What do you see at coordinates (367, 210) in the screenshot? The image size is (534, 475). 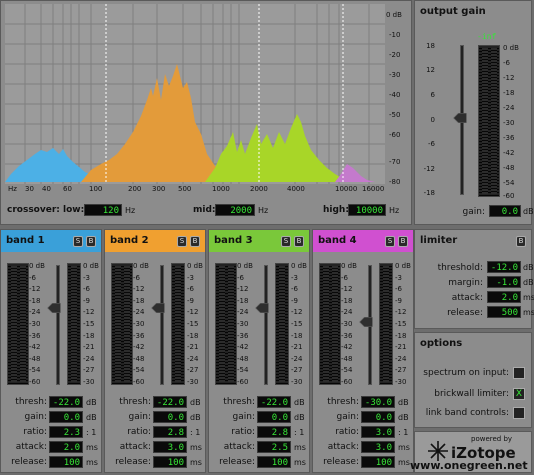 I see `crossover-high-field: 10000` at bounding box center [367, 210].